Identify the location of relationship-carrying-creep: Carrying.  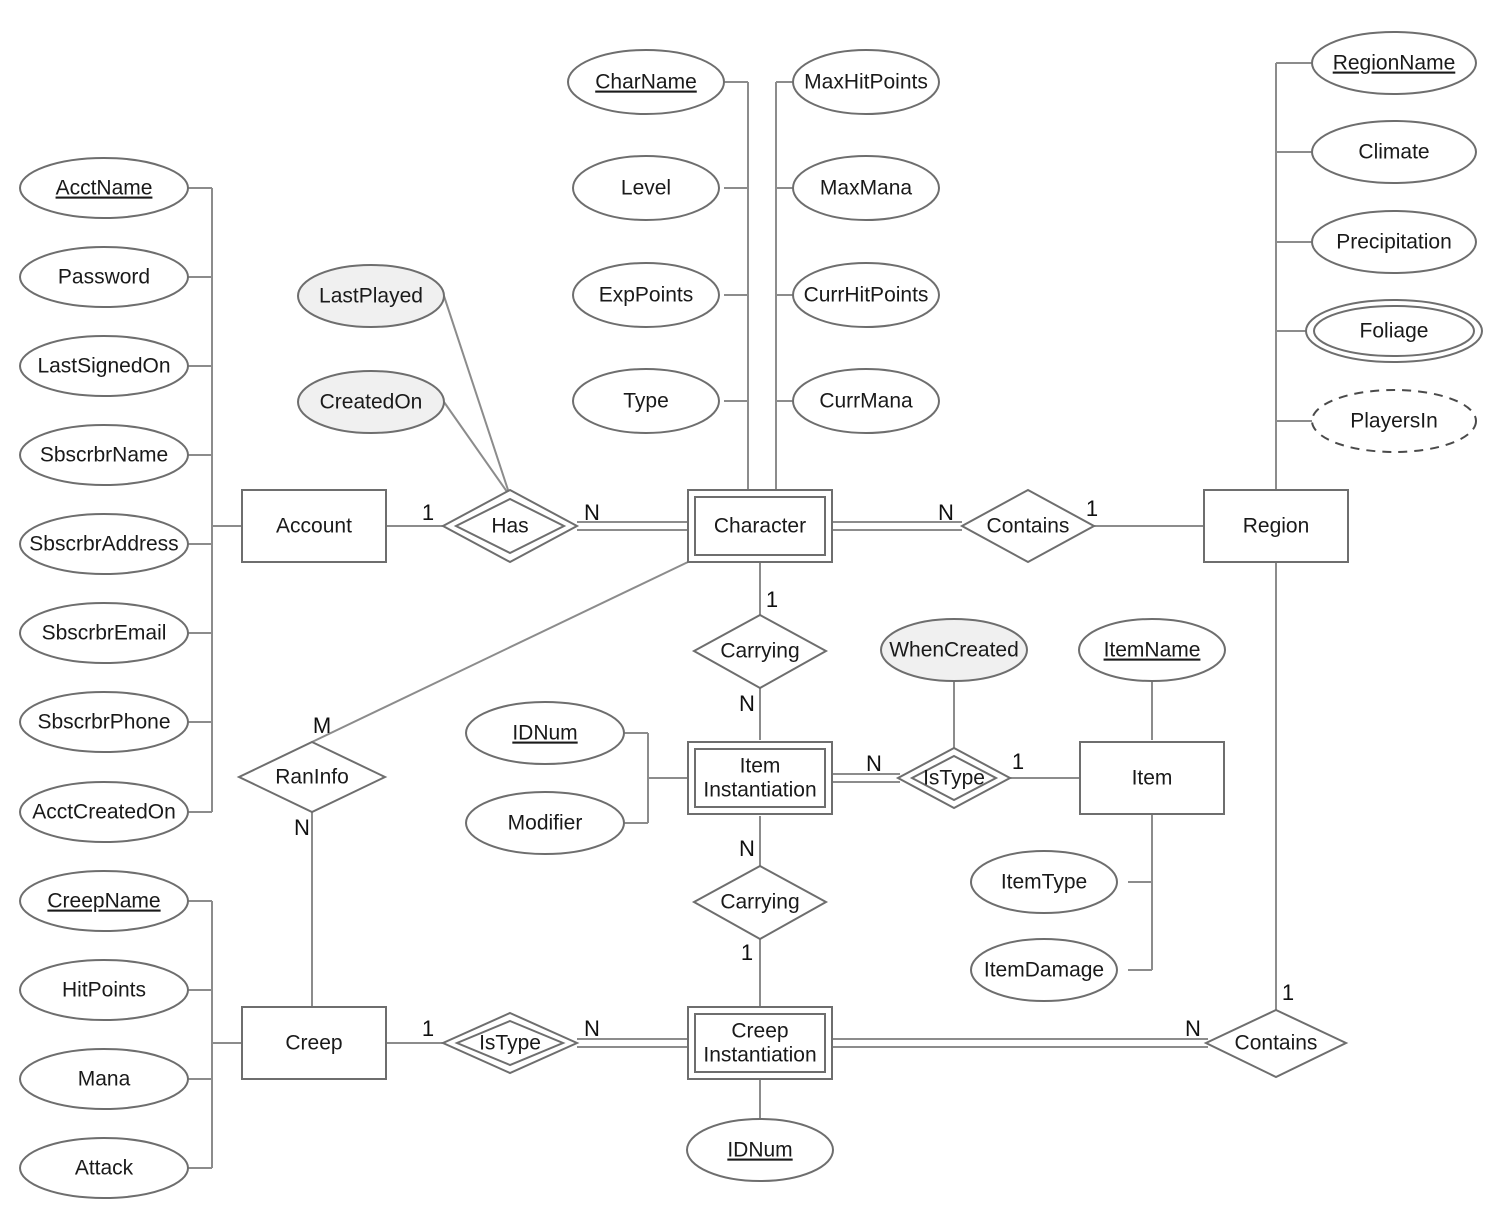
(760, 902).